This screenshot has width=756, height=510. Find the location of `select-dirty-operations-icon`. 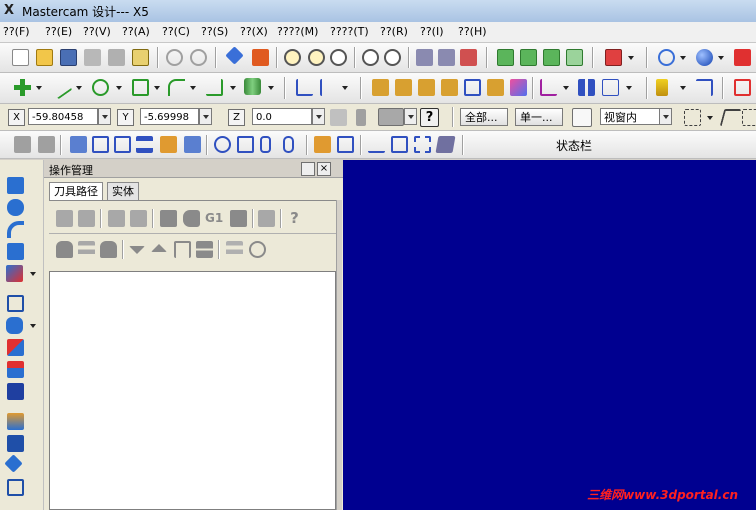

select-dirty-operations-icon is located at coordinates (86, 218).